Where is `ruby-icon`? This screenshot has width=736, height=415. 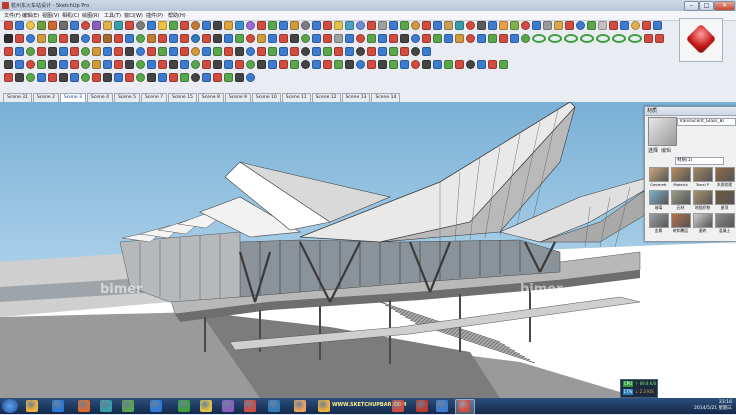 ruby-icon is located at coordinates (701, 39).